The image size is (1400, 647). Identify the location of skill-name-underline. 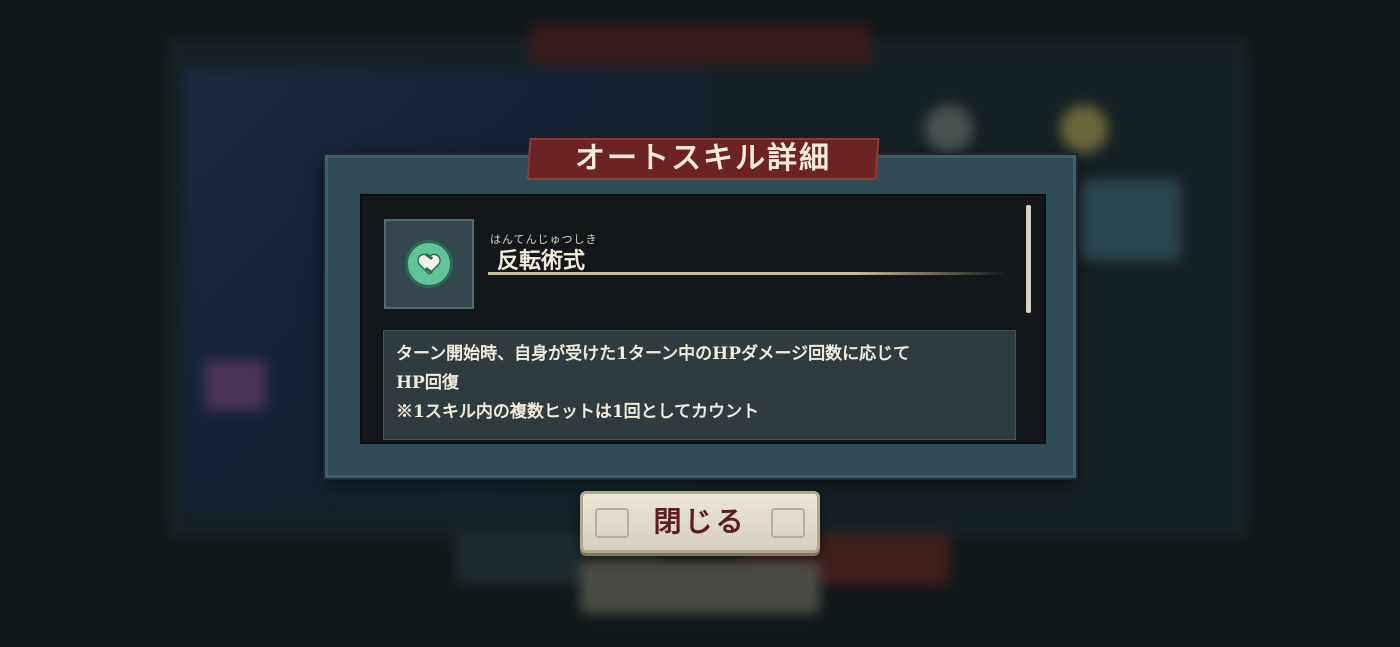
(748, 273).